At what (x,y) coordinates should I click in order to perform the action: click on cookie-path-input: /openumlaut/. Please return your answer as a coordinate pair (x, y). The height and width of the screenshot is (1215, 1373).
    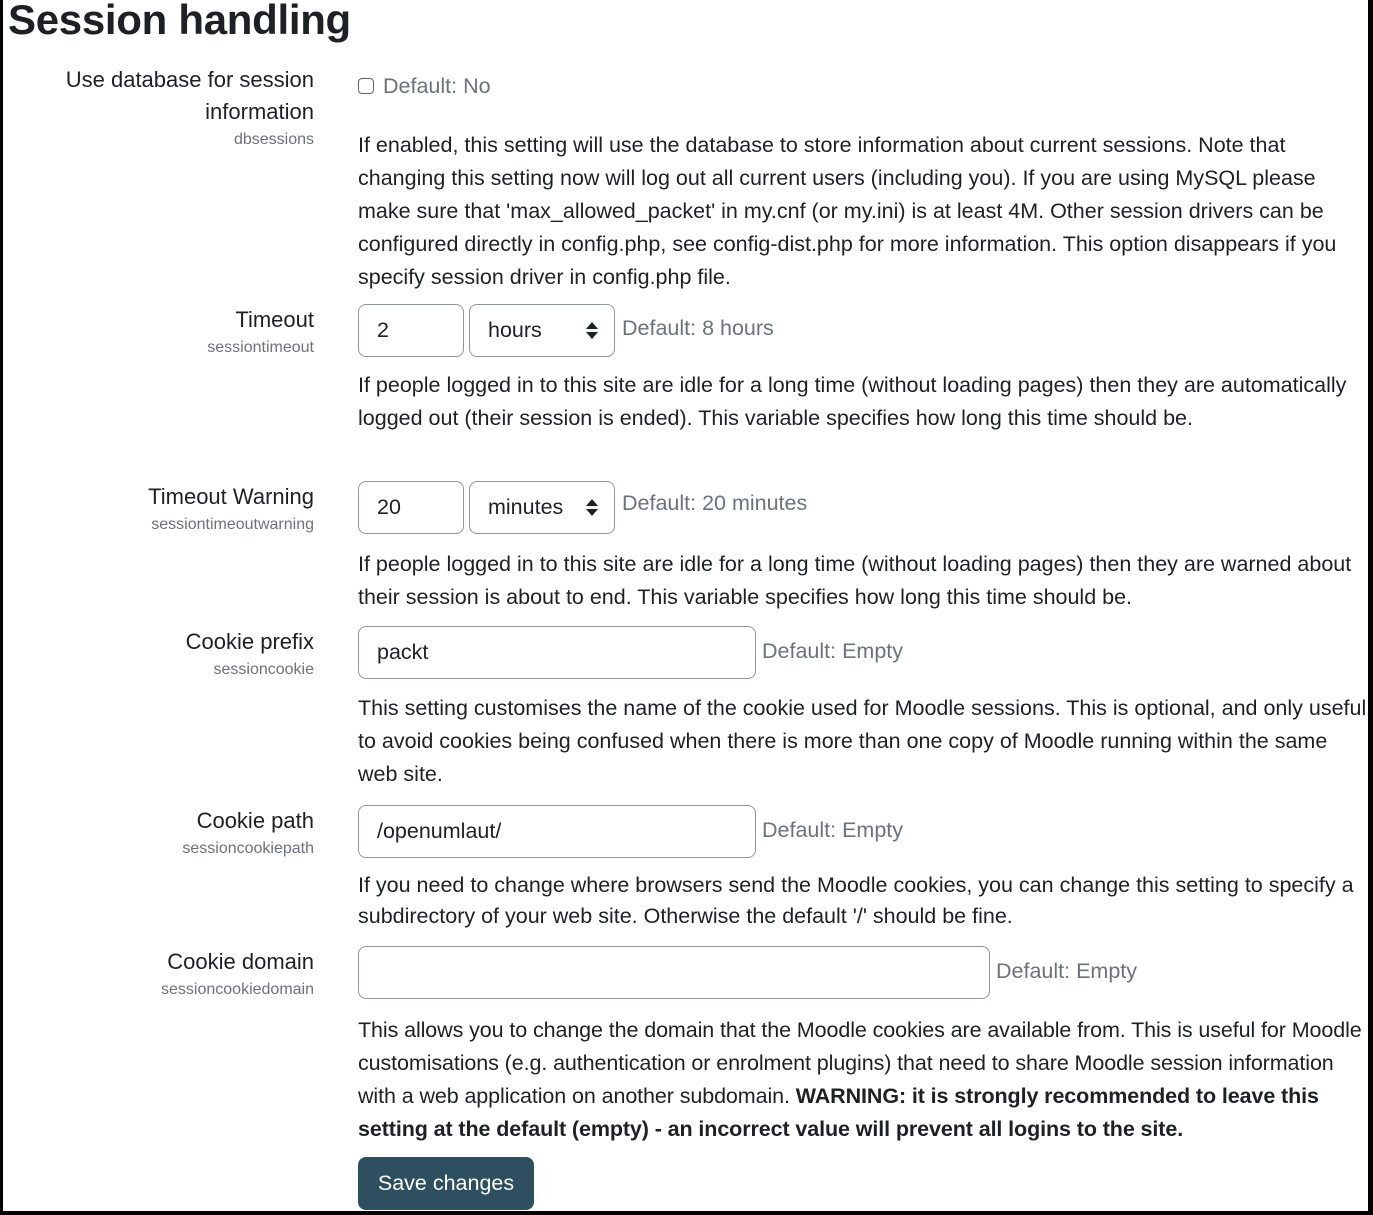
    Looking at the image, I should click on (557, 831).